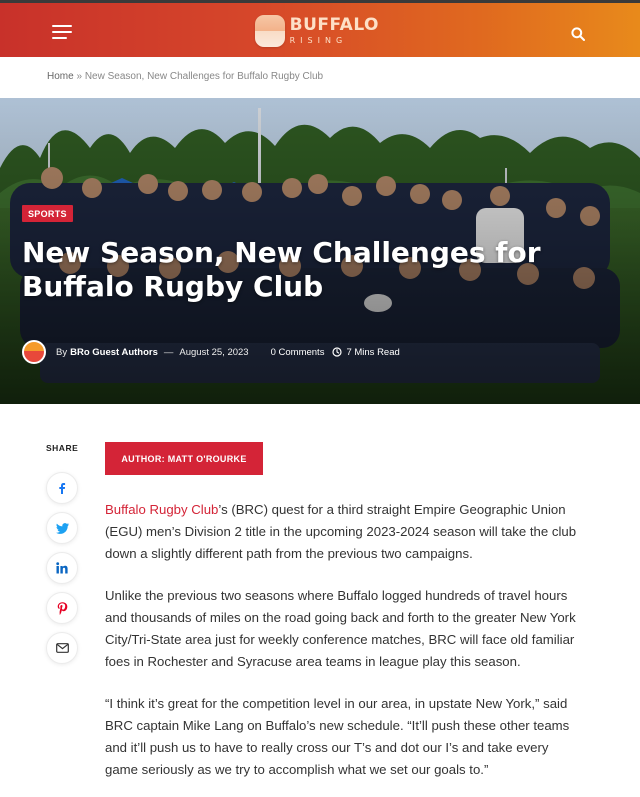 Image resolution: width=640 pixels, height=797 pixels. What do you see at coordinates (578, 34) in the screenshot?
I see `search-icon` at bounding box center [578, 34].